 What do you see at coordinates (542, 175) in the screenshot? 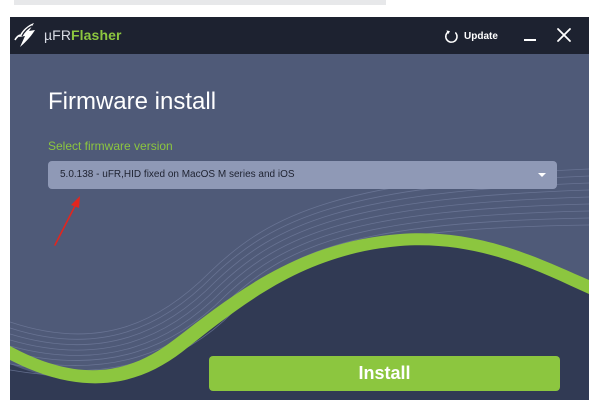
I see `caret-down-icon` at bounding box center [542, 175].